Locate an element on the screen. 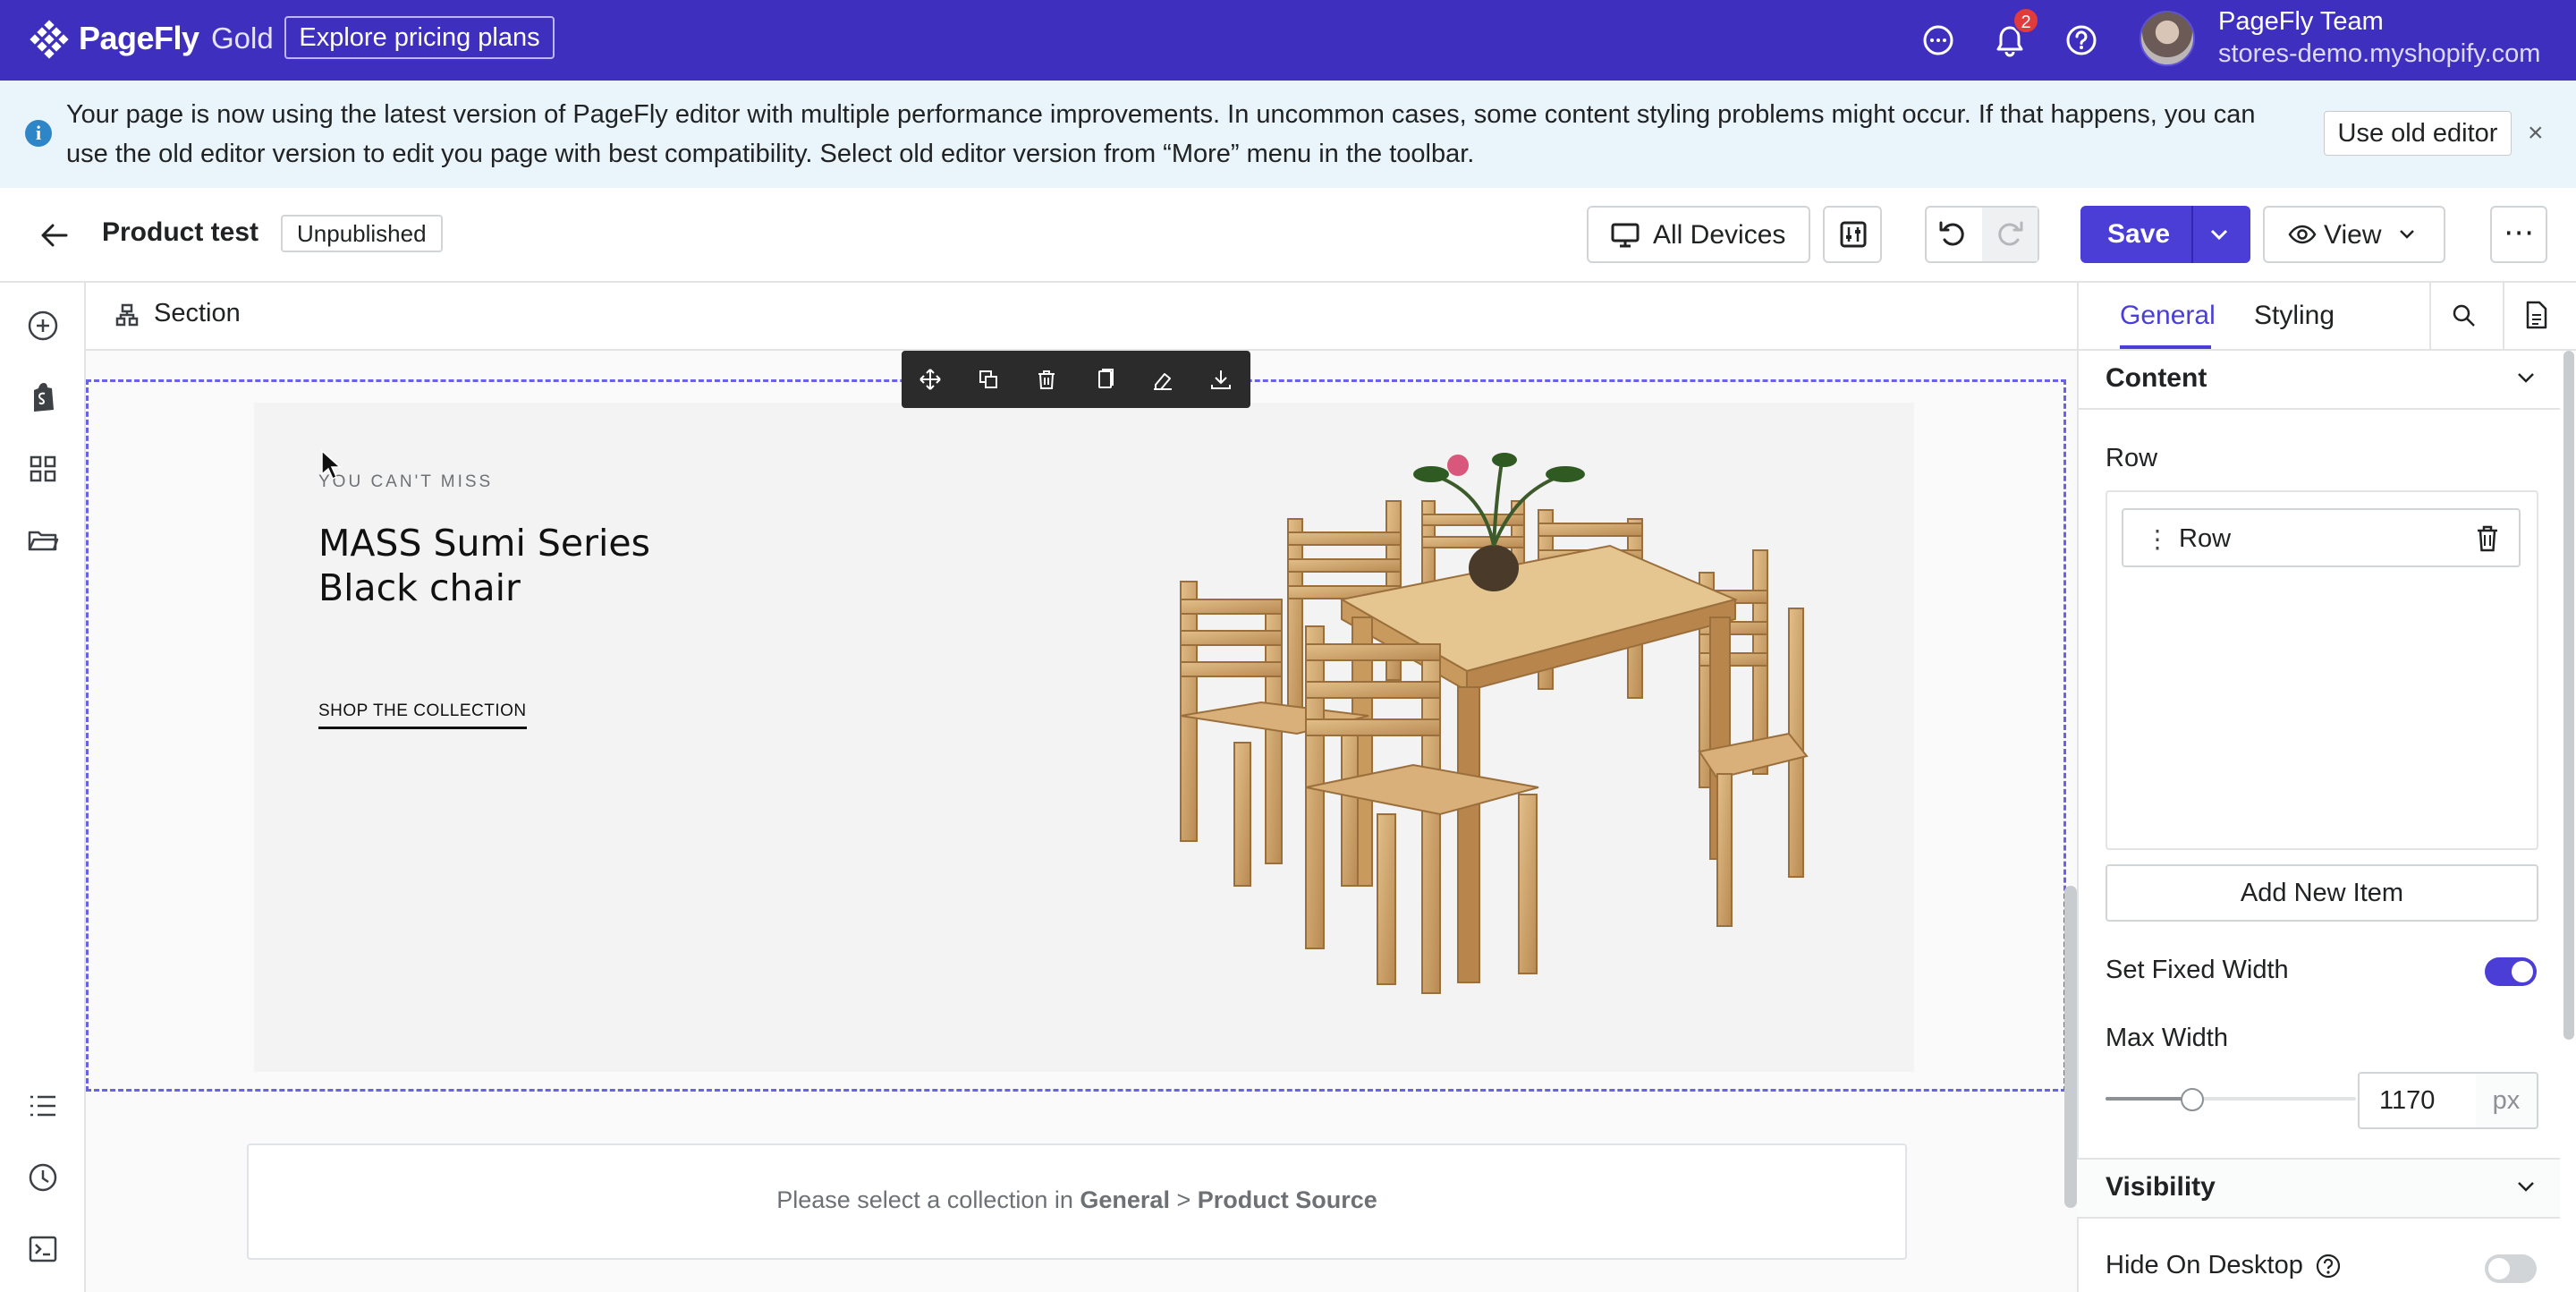 The height and width of the screenshot is (1292, 2576). drag-handle-icon: ⋮ is located at coordinates (2157, 539).